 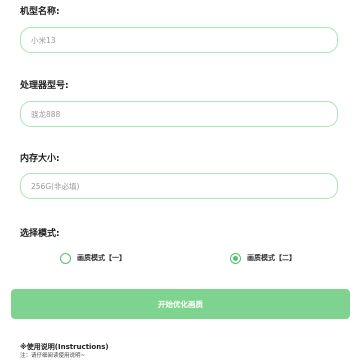 I want to click on processor-model-input, so click(x=184, y=114).